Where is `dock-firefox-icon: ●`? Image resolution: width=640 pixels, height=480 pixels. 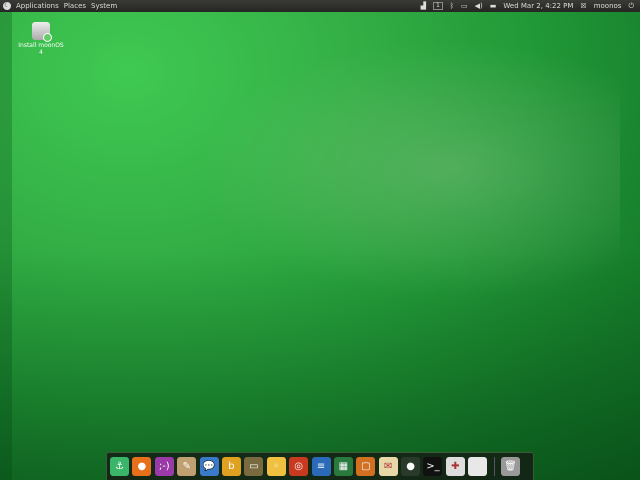 dock-firefox-icon: ● is located at coordinates (142, 466).